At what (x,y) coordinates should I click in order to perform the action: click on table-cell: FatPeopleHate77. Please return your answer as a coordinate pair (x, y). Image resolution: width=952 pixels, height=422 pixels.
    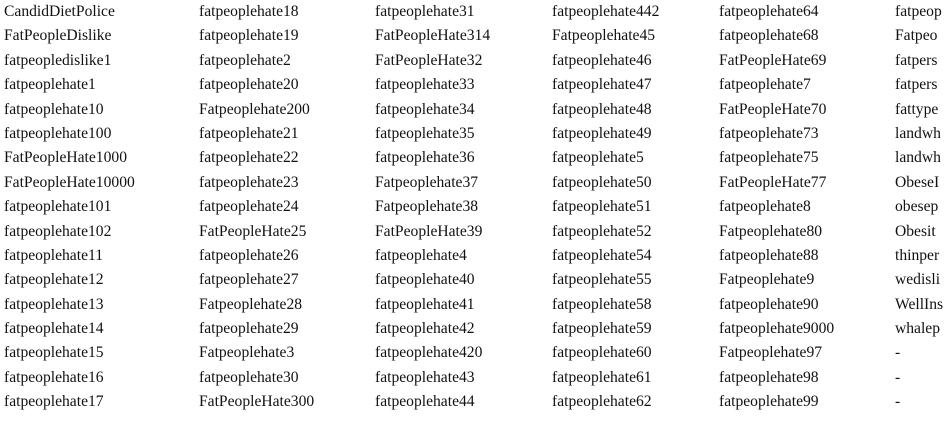
    Looking at the image, I should click on (773, 182).